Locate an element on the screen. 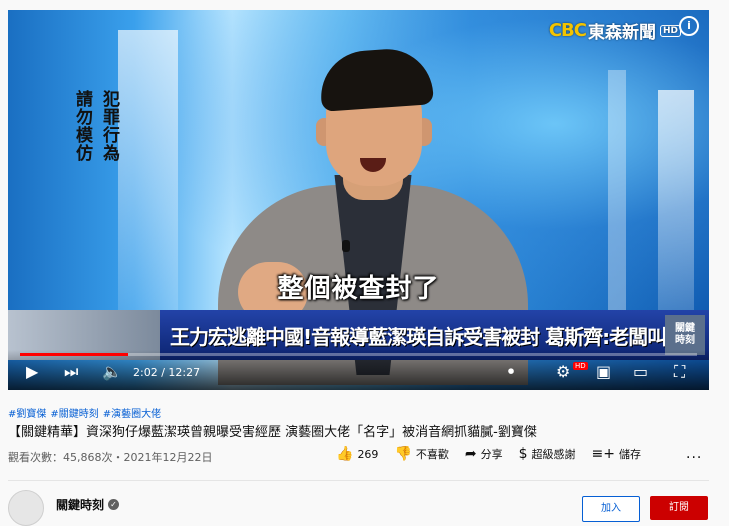 The width and height of the screenshot is (729, 526). join-button: 加入 is located at coordinates (611, 509).